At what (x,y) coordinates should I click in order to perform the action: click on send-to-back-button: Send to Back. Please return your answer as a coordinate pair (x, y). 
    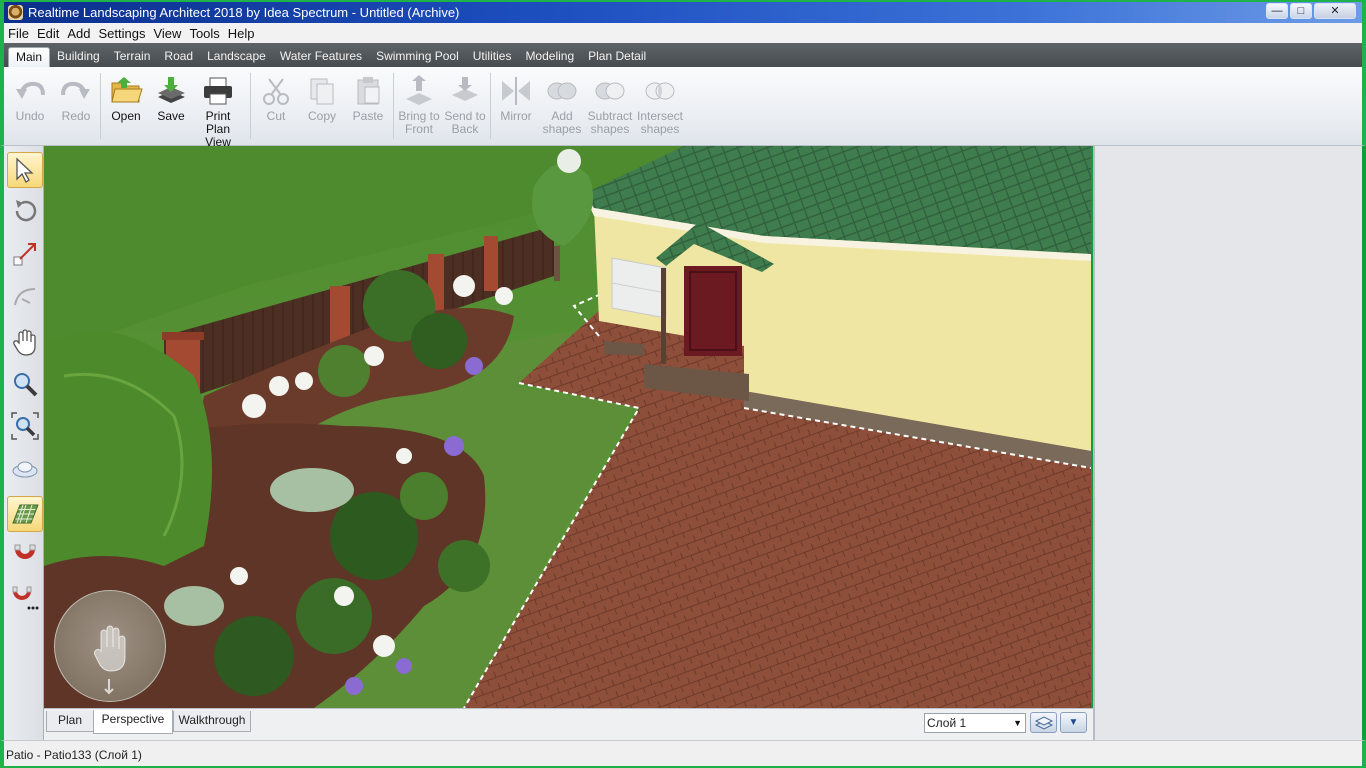
    Looking at the image, I should click on (465, 105).